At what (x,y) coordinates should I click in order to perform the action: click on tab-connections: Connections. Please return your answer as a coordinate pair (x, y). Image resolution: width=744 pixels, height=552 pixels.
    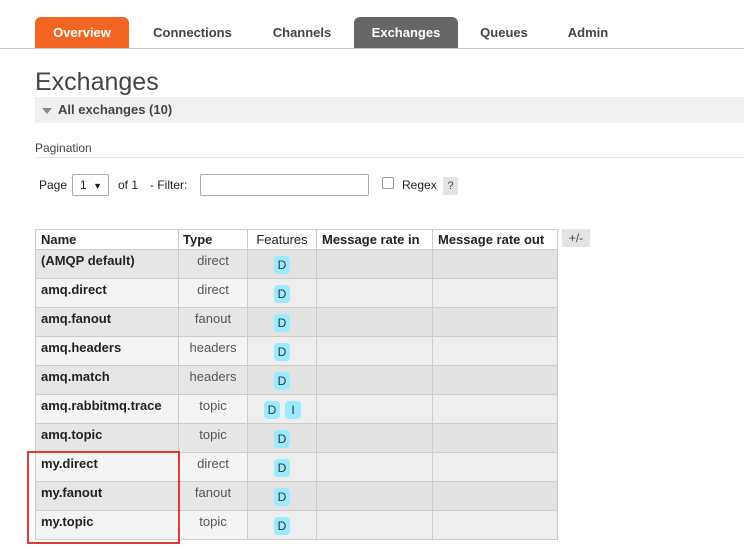
    Looking at the image, I should click on (192, 33).